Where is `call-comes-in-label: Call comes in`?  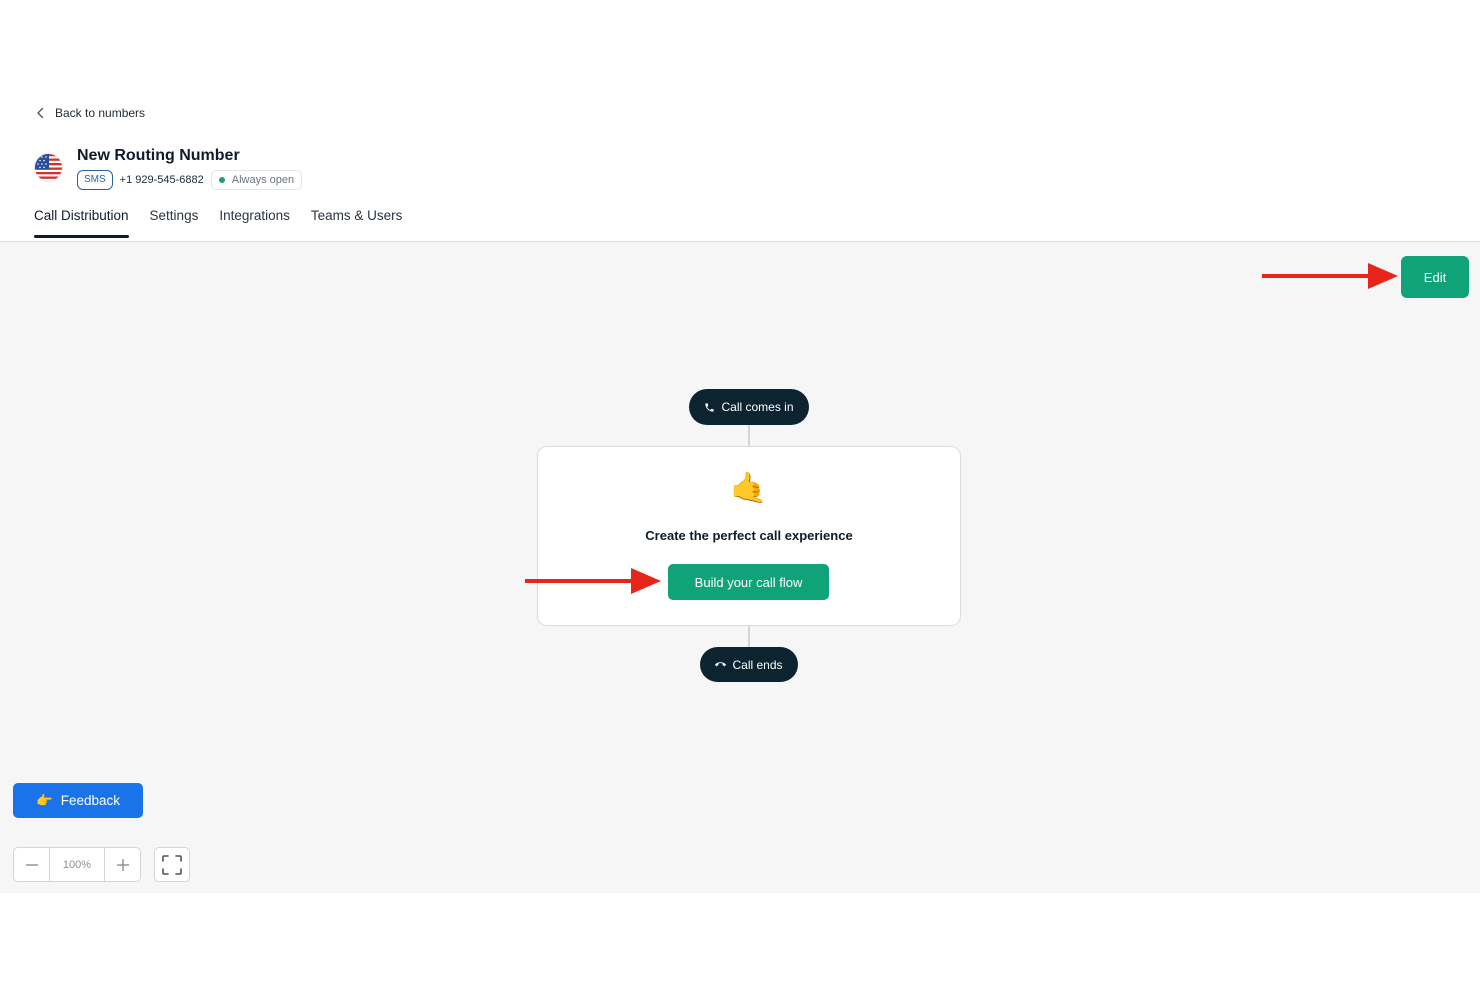
call-comes-in-label: Call comes in is located at coordinates (757, 407).